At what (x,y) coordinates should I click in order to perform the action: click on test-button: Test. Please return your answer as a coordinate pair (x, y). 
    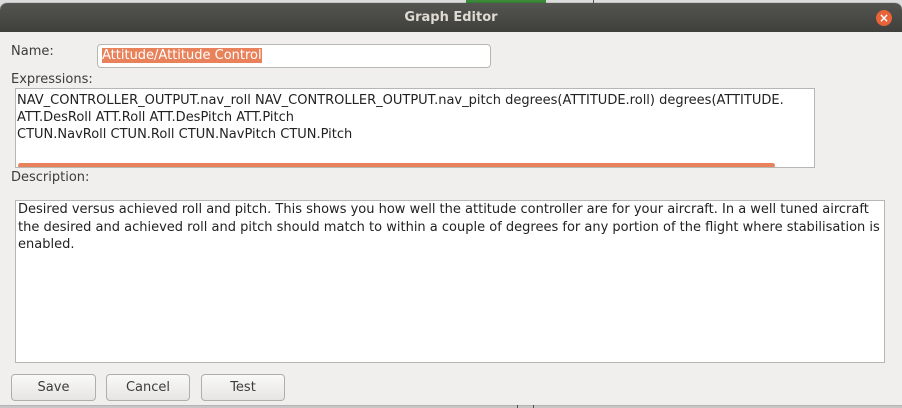
    Looking at the image, I should click on (243, 387).